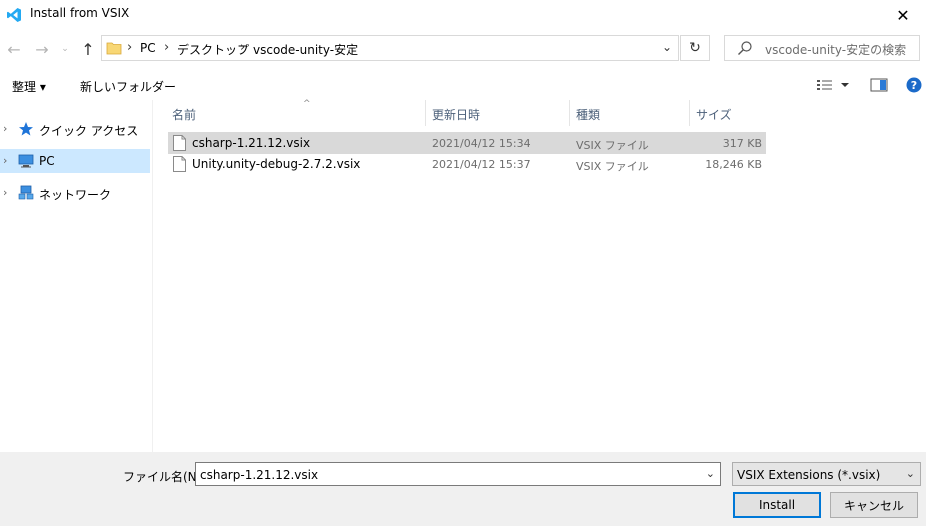 This screenshot has width=926, height=526. I want to click on file-size: 18,246 KB, so click(733, 164).